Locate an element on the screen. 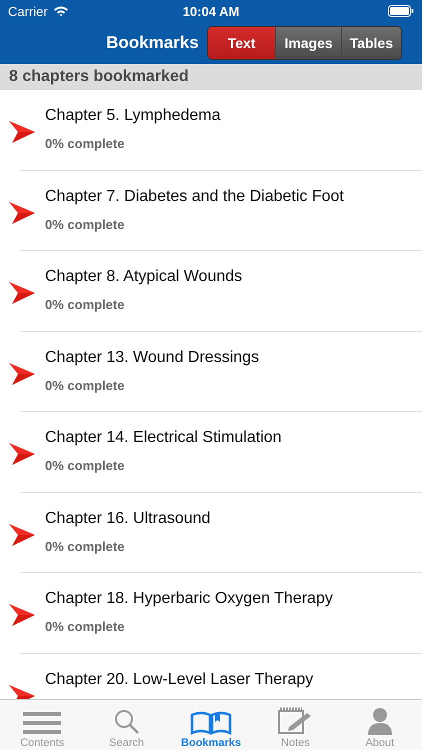 The width and height of the screenshot is (422, 750). chapter-title: Chapter 14. Electrical Stimulation is located at coordinates (163, 438).